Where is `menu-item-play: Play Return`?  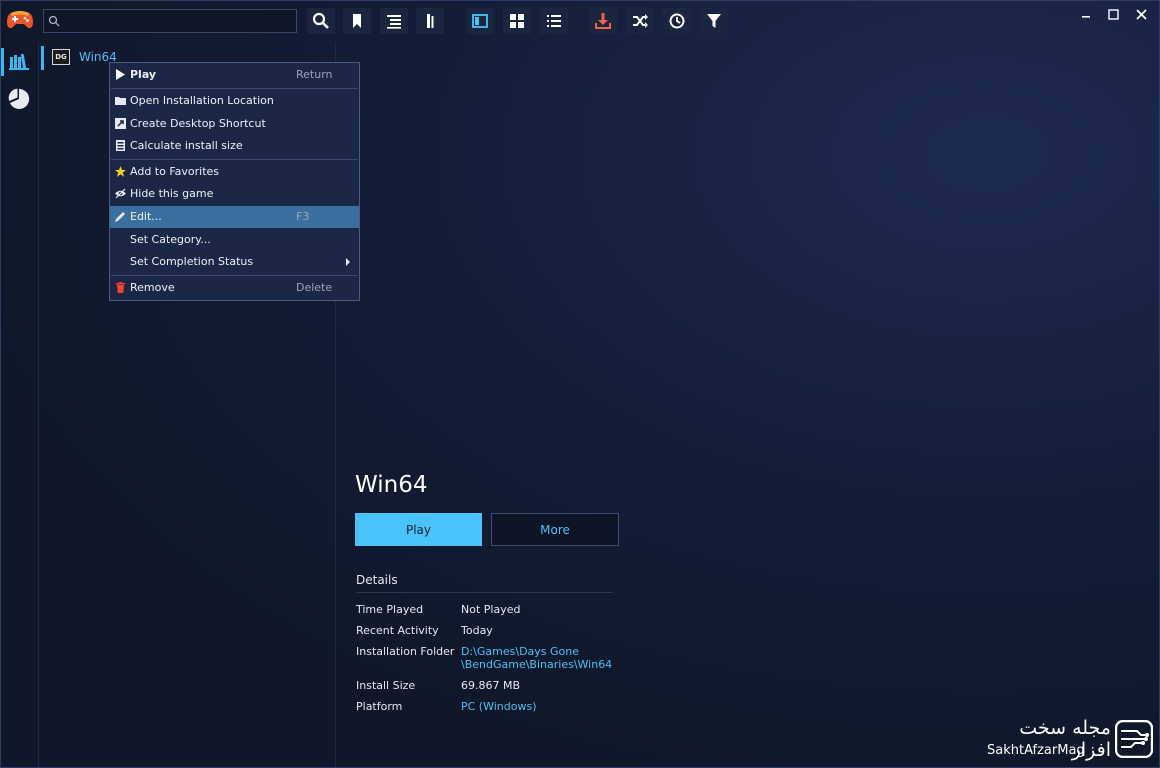 menu-item-play: Play Return is located at coordinates (234, 75).